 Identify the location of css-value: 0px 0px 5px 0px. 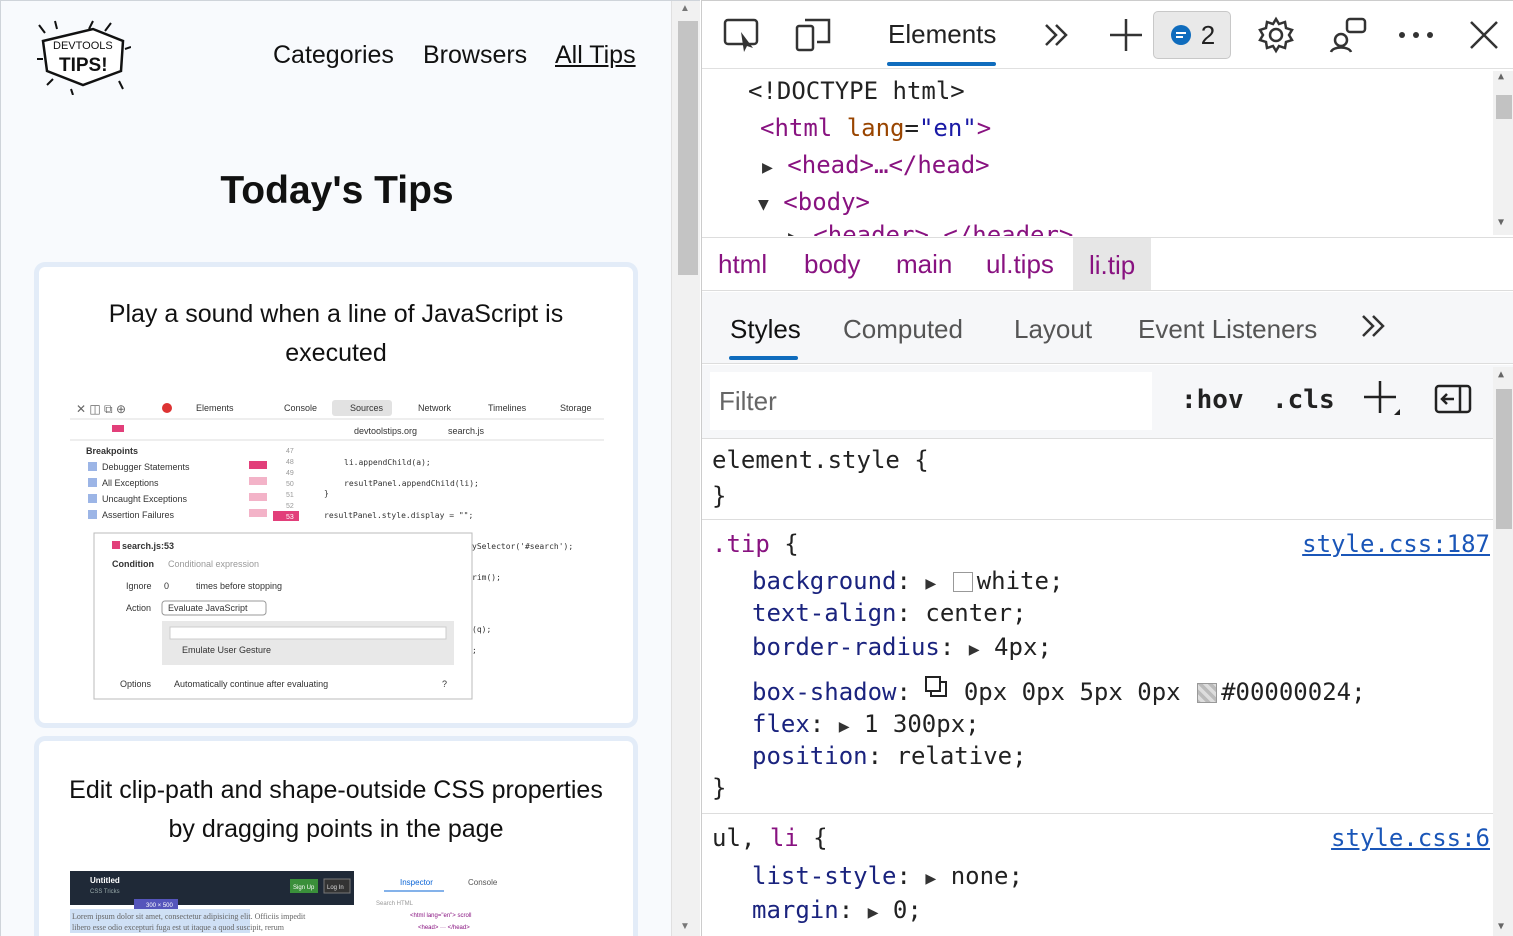
(1072, 692).